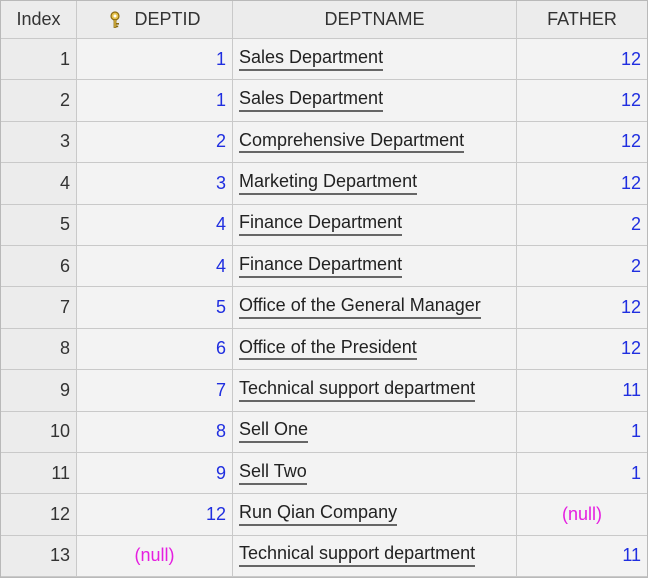 The image size is (648, 578). I want to click on index-cell: 6, so click(39, 266).